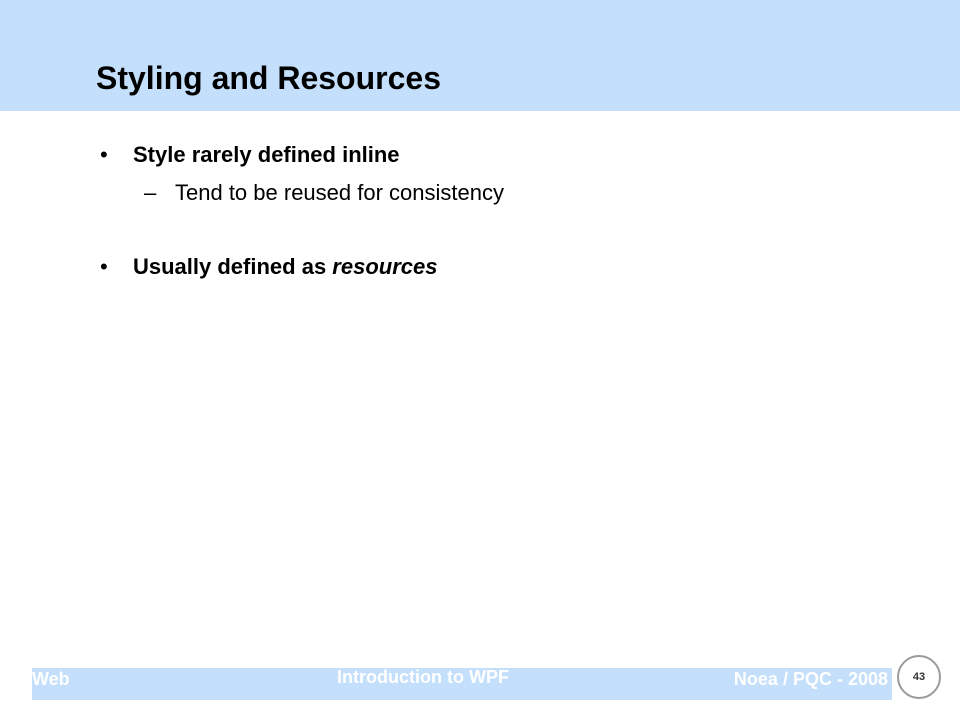 The height and width of the screenshot is (720, 960). Describe the element at coordinates (268, 78) in the screenshot. I see `slide-title: Styling and Resources` at that location.